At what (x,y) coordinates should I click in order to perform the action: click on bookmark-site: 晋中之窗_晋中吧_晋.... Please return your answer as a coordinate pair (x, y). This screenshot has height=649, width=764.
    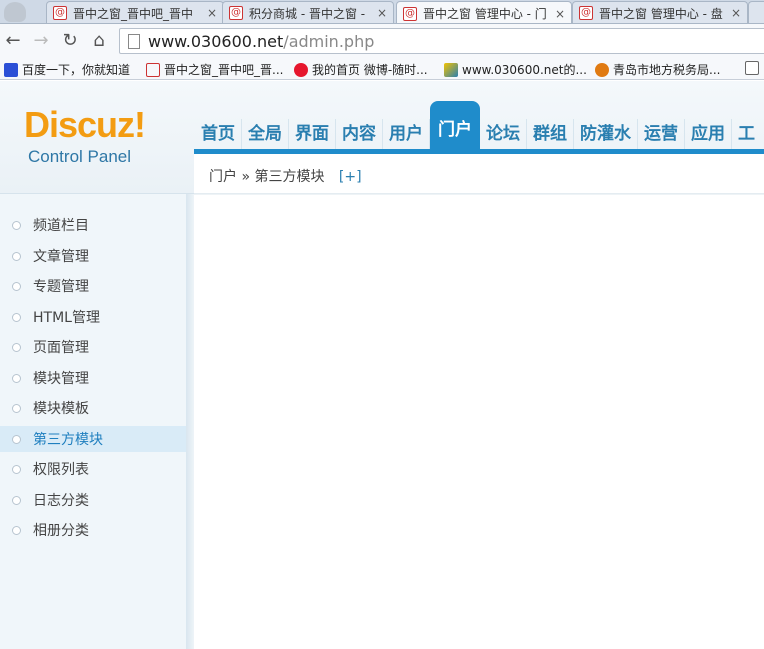
    Looking at the image, I should click on (214, 69).